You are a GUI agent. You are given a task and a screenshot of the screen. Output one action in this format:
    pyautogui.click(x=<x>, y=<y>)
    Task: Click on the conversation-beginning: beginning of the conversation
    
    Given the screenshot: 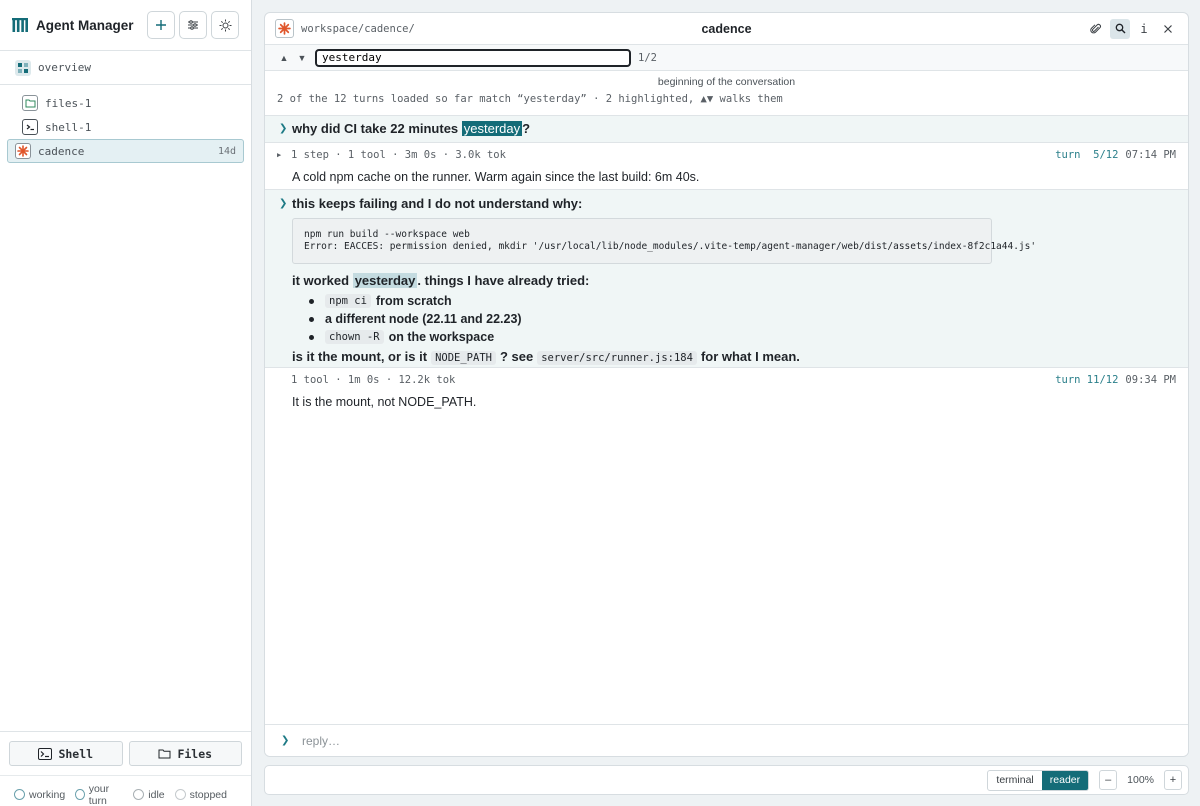 What is the action you would take?
    pyautogui.click(x=726, y=82)
    